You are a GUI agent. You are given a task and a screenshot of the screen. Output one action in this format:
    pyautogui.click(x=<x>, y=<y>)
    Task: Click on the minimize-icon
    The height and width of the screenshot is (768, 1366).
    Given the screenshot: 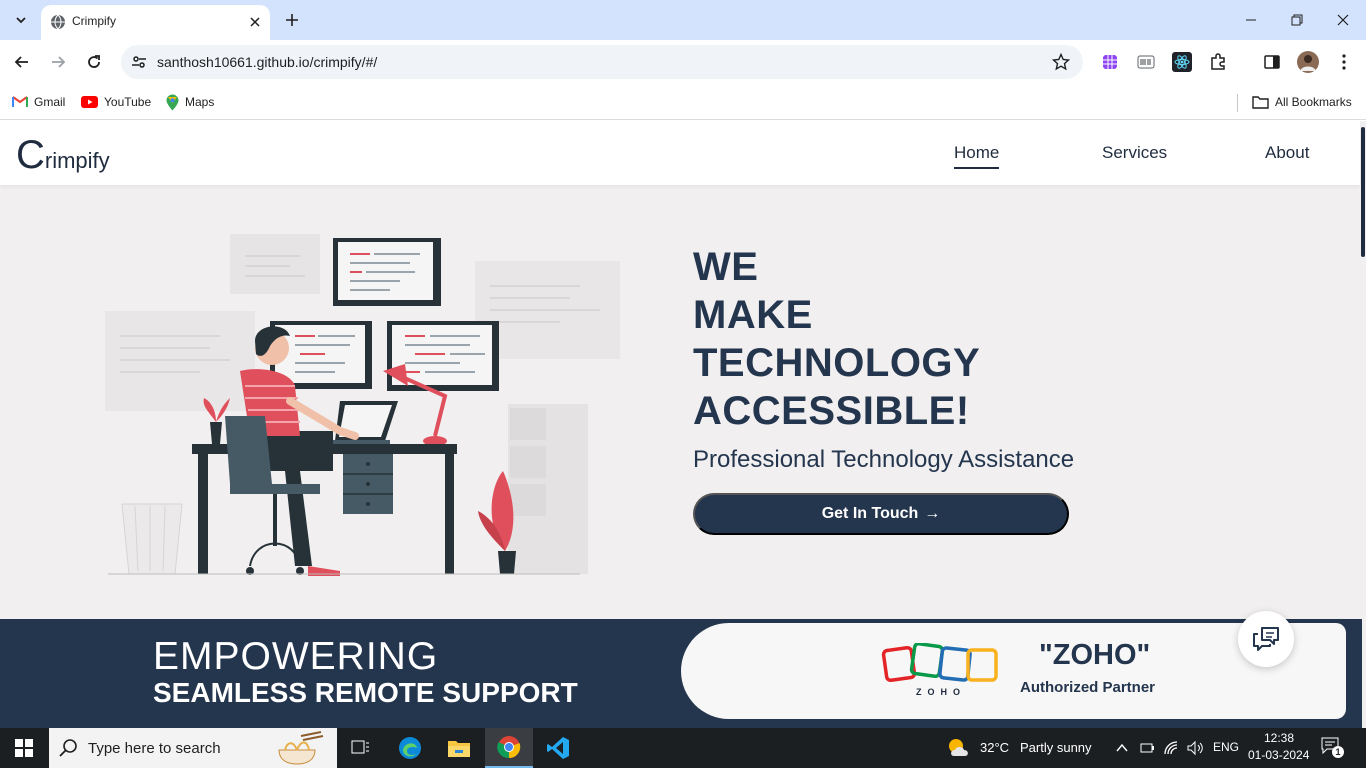 What is the action you would take?
    pyautogui.click(x=1251, y=20)
    